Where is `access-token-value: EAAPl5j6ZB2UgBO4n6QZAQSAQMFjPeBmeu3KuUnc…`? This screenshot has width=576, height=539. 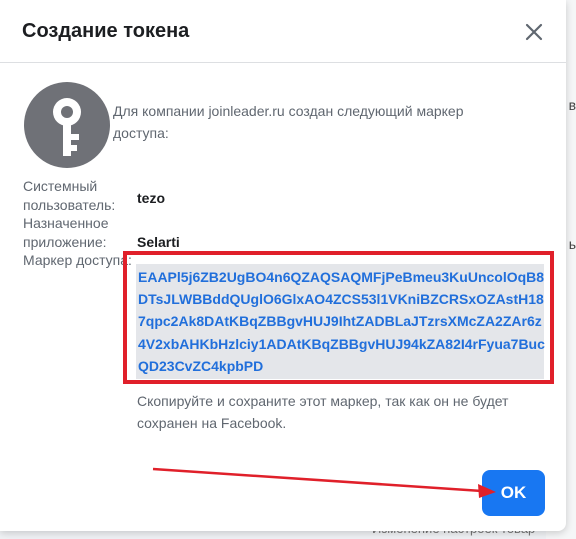 access-token-value: EAAPl5j6ZB2UgBO4n6QZAQSAQMFjPeBmeu3KuUnc… is located at coordinates (343, 322).